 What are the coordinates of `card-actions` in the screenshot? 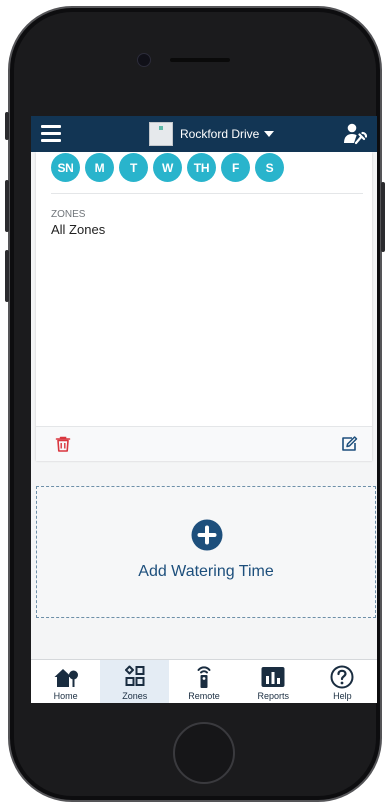 It's located at (204, 443).